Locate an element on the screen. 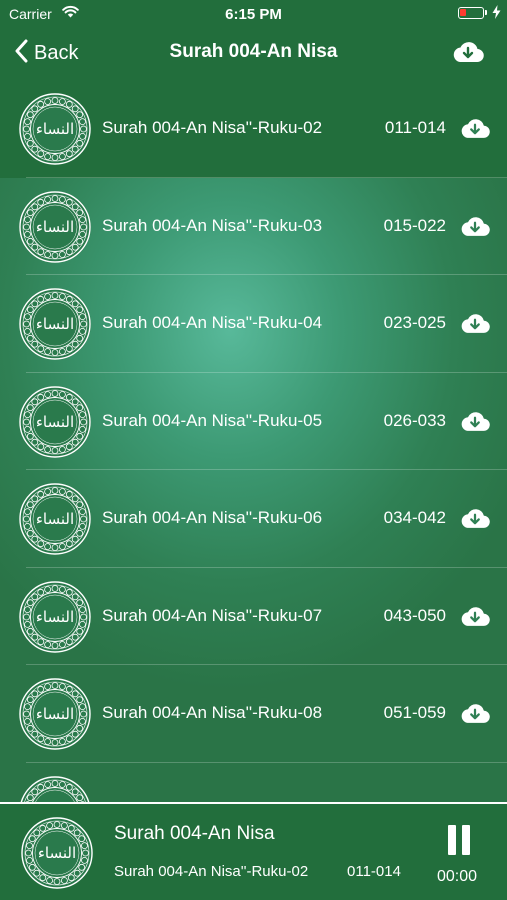  item-range: 011-014 is located at coordinates (415, 127).